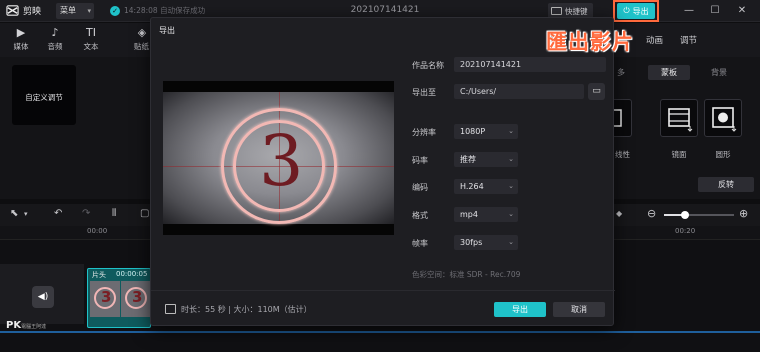  I want to click on minimize-icon: —, so click(689, 11).